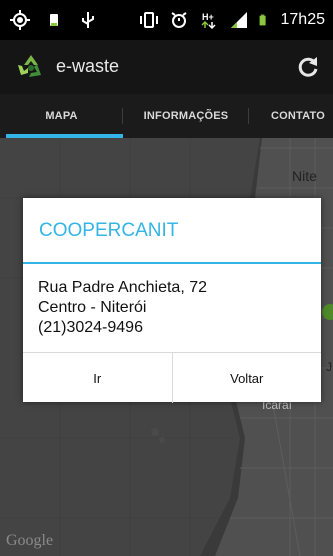  Describe the element at coordinates (90, 327) in the screenshot. I see `phone-number: (21)3024-9496` at that location.